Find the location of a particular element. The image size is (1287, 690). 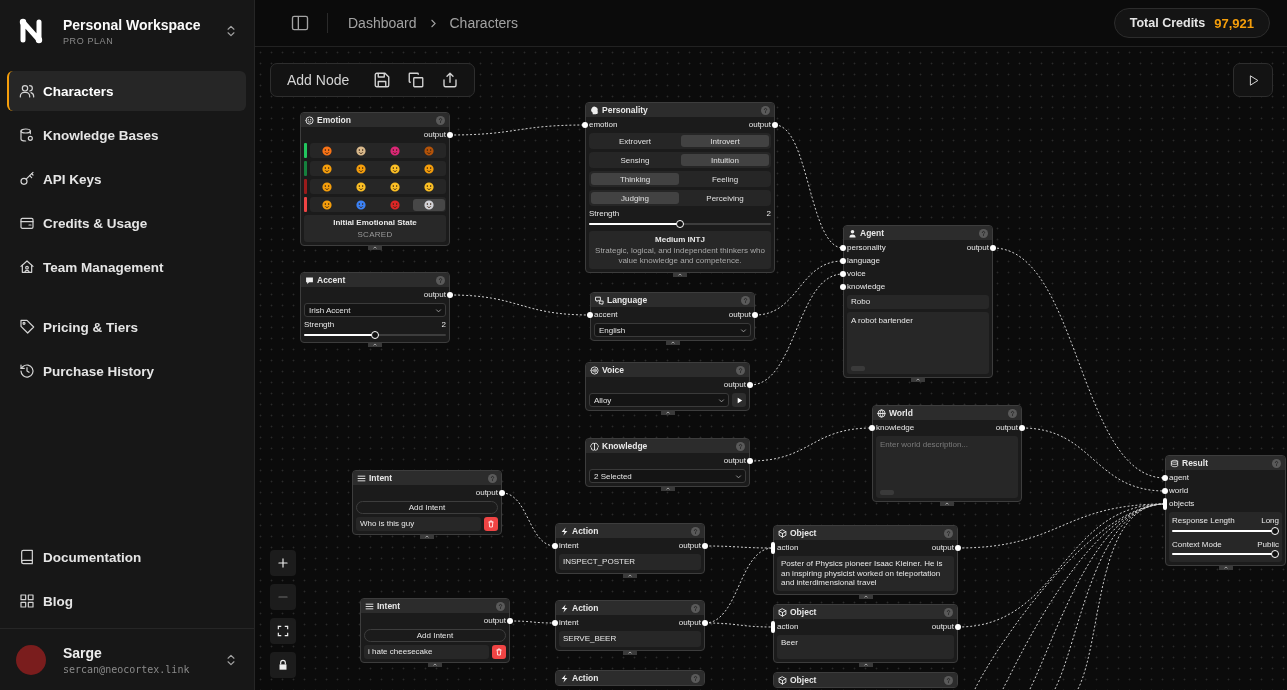

action-field: INSPECT_POSTER is located at coordinates (630, 562).